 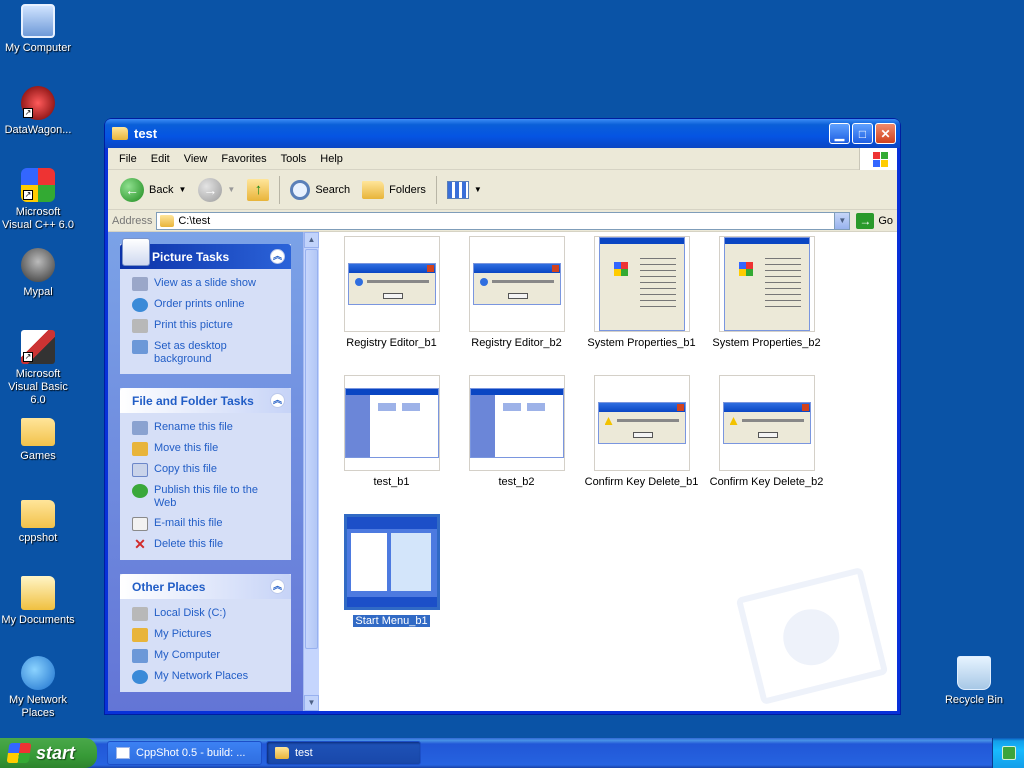 I want to click on go-button: → Go, so click(x=871, y=220).